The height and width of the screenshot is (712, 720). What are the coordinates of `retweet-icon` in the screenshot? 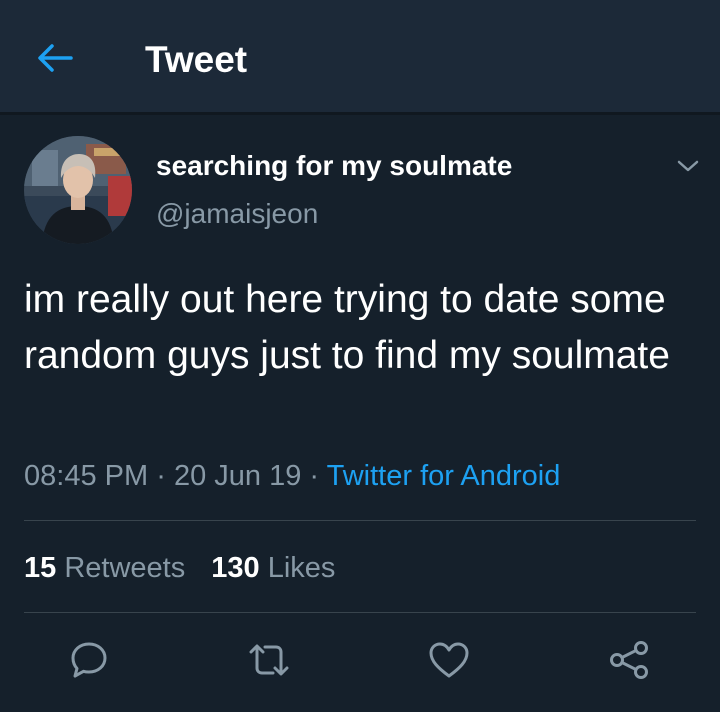 It's located at (269, 660).